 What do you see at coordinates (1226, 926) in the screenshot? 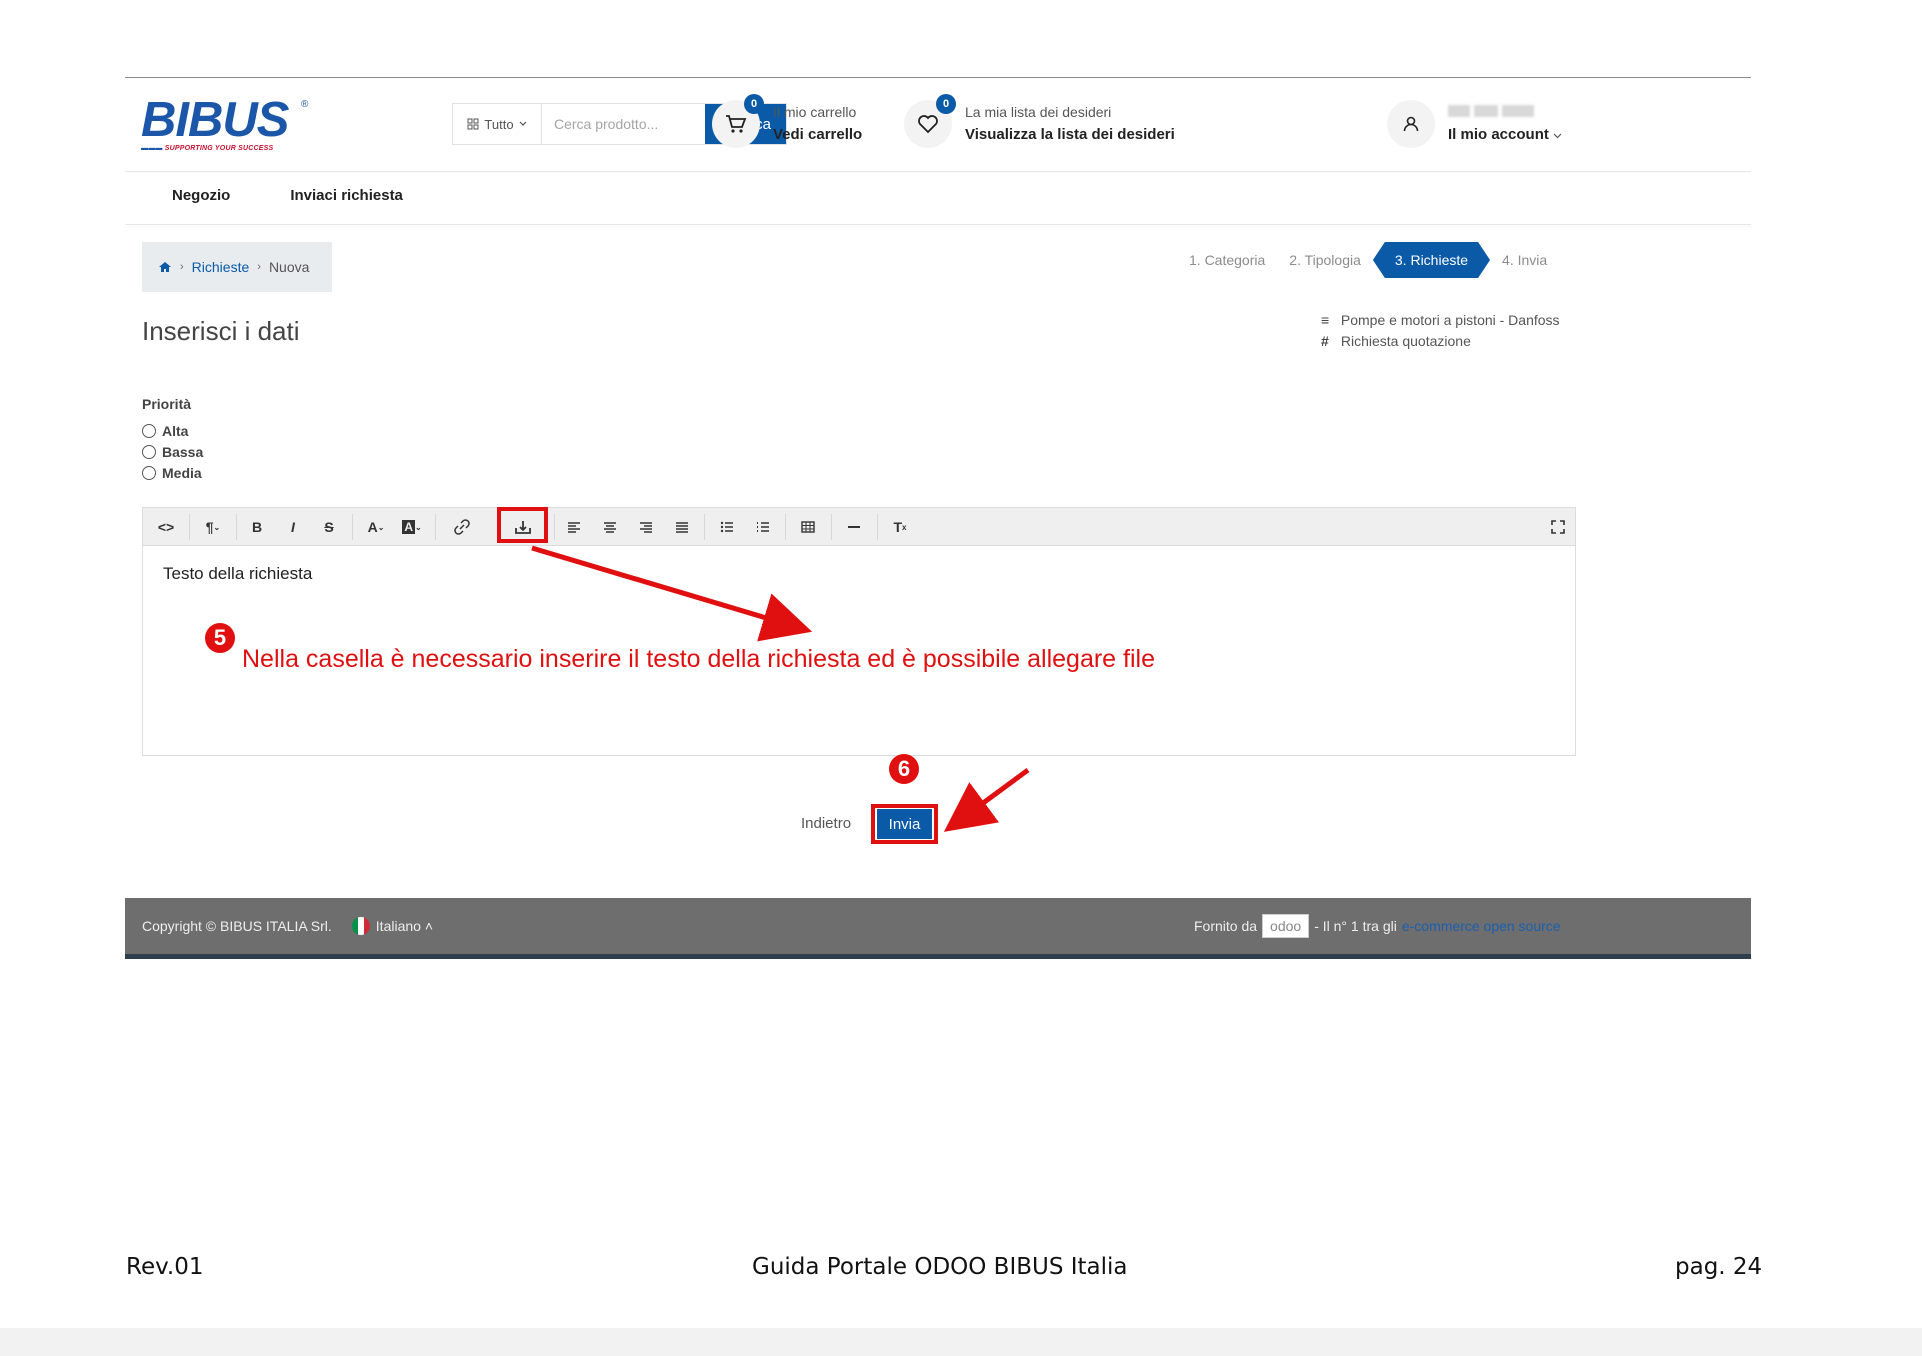
I see `footer-powered-by: Fornito da` at bounding box center [1226, 926].